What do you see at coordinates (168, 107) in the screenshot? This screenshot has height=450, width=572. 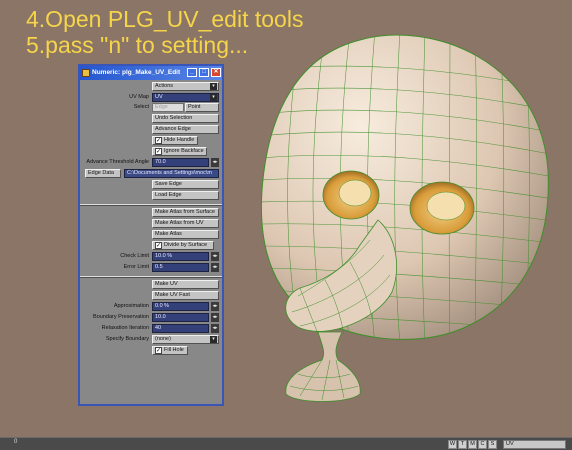 I see `select-edge-option: Edge` at bounding box center [168, 107].